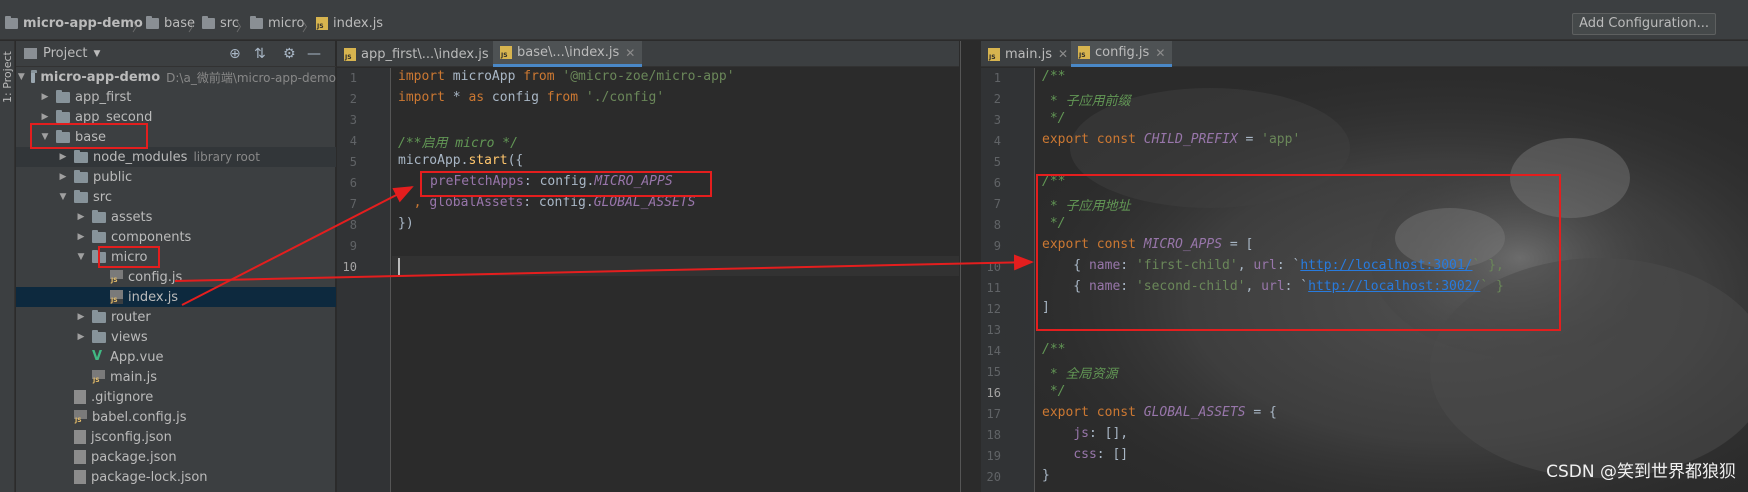 This screenshot has height=492, width=1748. Describe the element at coordinates (297, 246) in the screenshot. I see `arrow-index-to-prefetch` at that location.